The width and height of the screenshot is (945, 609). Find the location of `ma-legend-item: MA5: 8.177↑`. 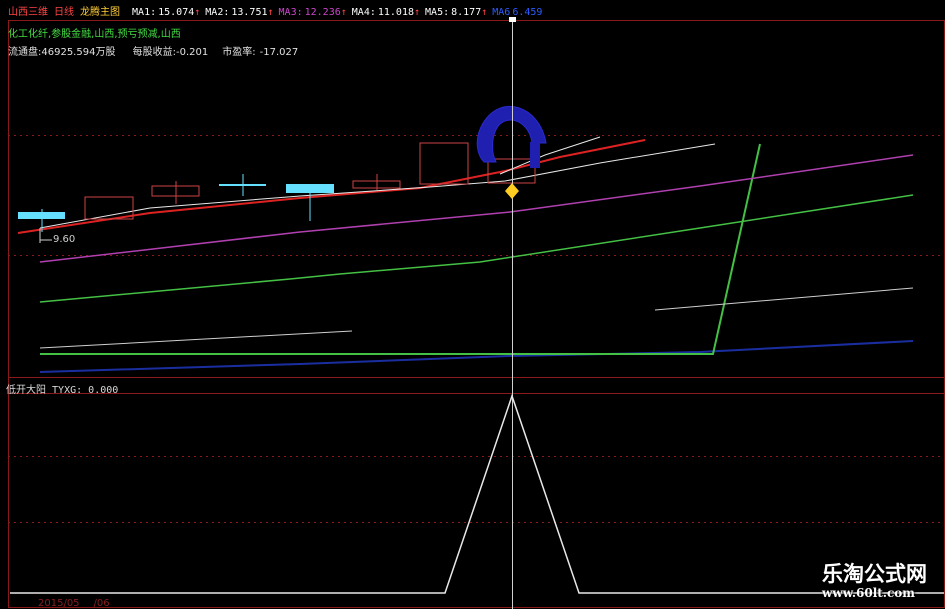

ma-legend-item: MA5: 8.177↑ is located at coordinates (456, 12).